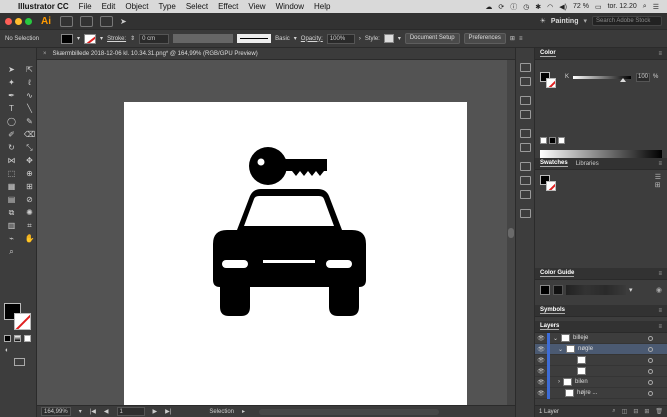 This screenshot has height=417, width=667. Describe the element at coordinates (11, 173) in the screenshot. I see `free-transform-tool-icon: ⬚` at that location.